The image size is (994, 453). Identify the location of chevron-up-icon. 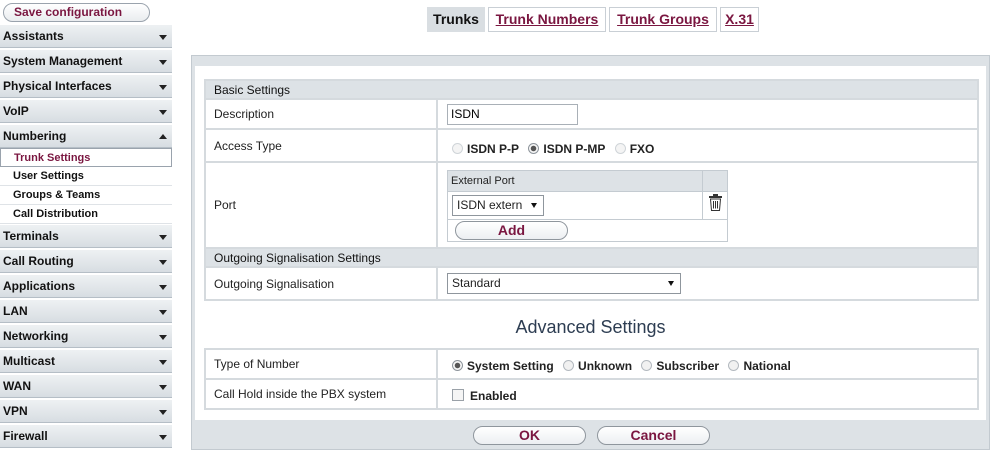
(163, 136).